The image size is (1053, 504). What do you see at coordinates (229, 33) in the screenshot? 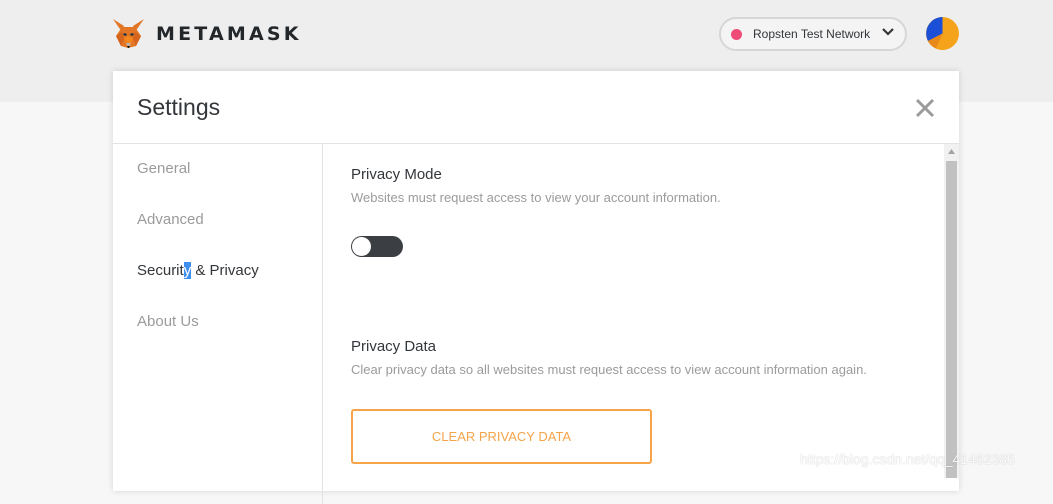
I see `brand-wordmark: METAMASK` at bounding box center [229, 33].